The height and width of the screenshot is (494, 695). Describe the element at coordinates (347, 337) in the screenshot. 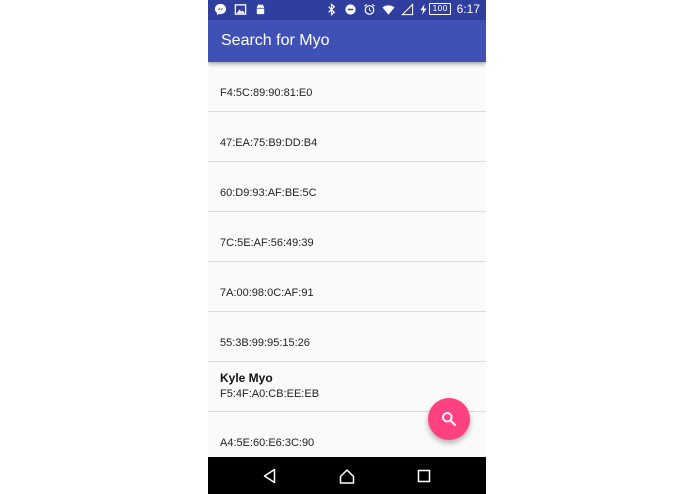

I see `list-item: 55:3B:99:95:15:26` at that location.